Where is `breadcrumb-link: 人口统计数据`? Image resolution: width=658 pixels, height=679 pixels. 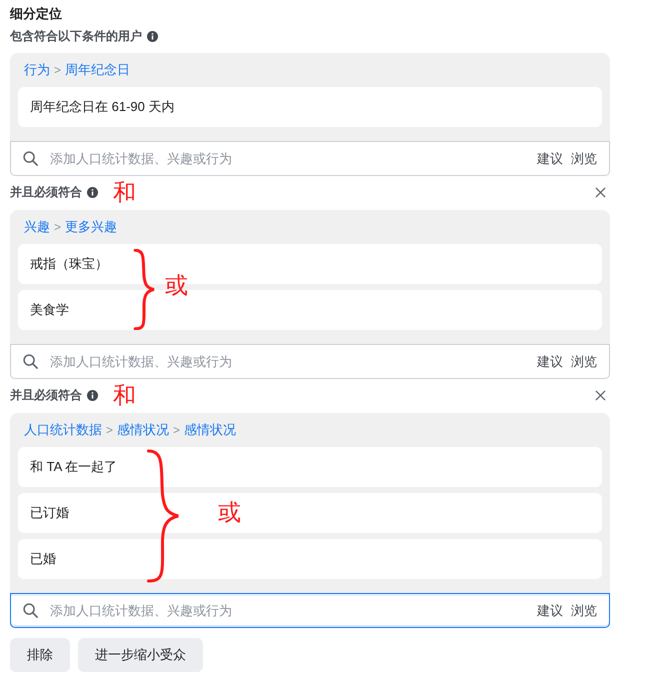 breadcrumb-link: 人口统计数据 is located at coordinates (63, 430).